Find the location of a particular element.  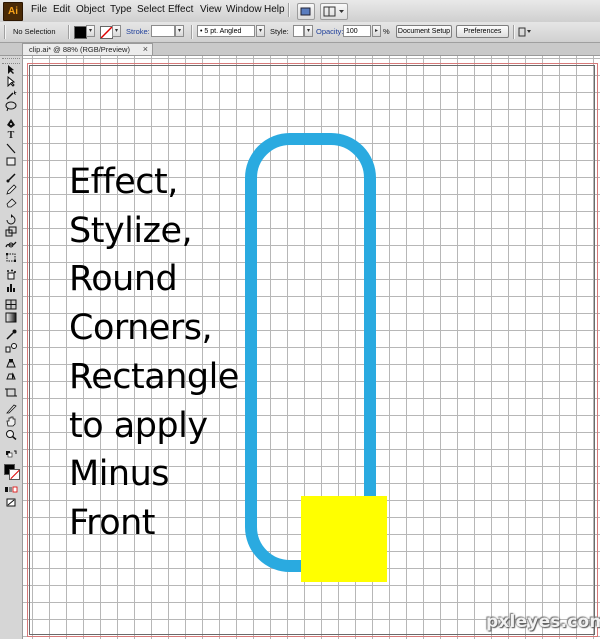

bridge-button is located at coordinates (306, 11).